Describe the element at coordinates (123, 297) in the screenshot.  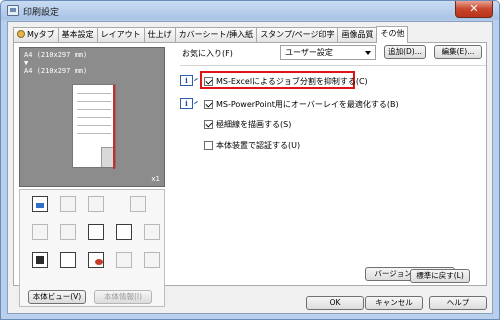
I see `printer-info-button: 本体情報(I)` at that location.